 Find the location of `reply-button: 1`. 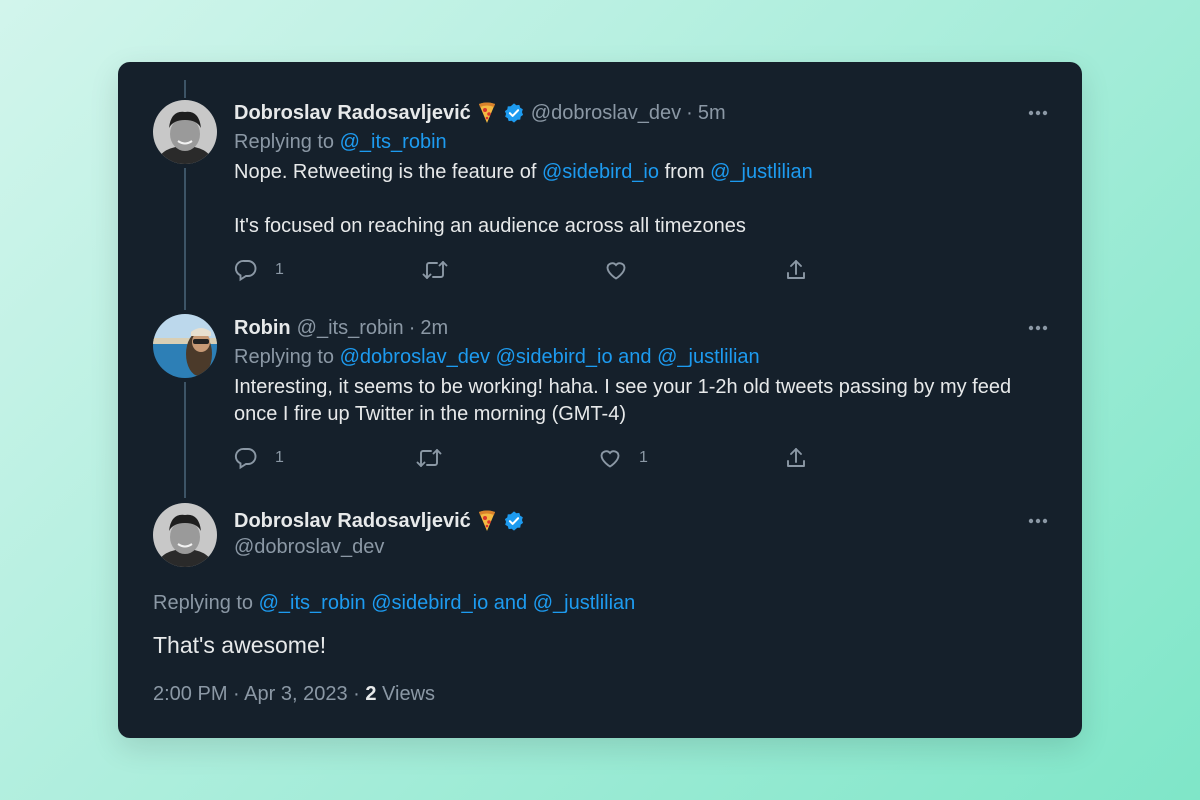

reply-button: 1 is located at coordinates (259, 458).